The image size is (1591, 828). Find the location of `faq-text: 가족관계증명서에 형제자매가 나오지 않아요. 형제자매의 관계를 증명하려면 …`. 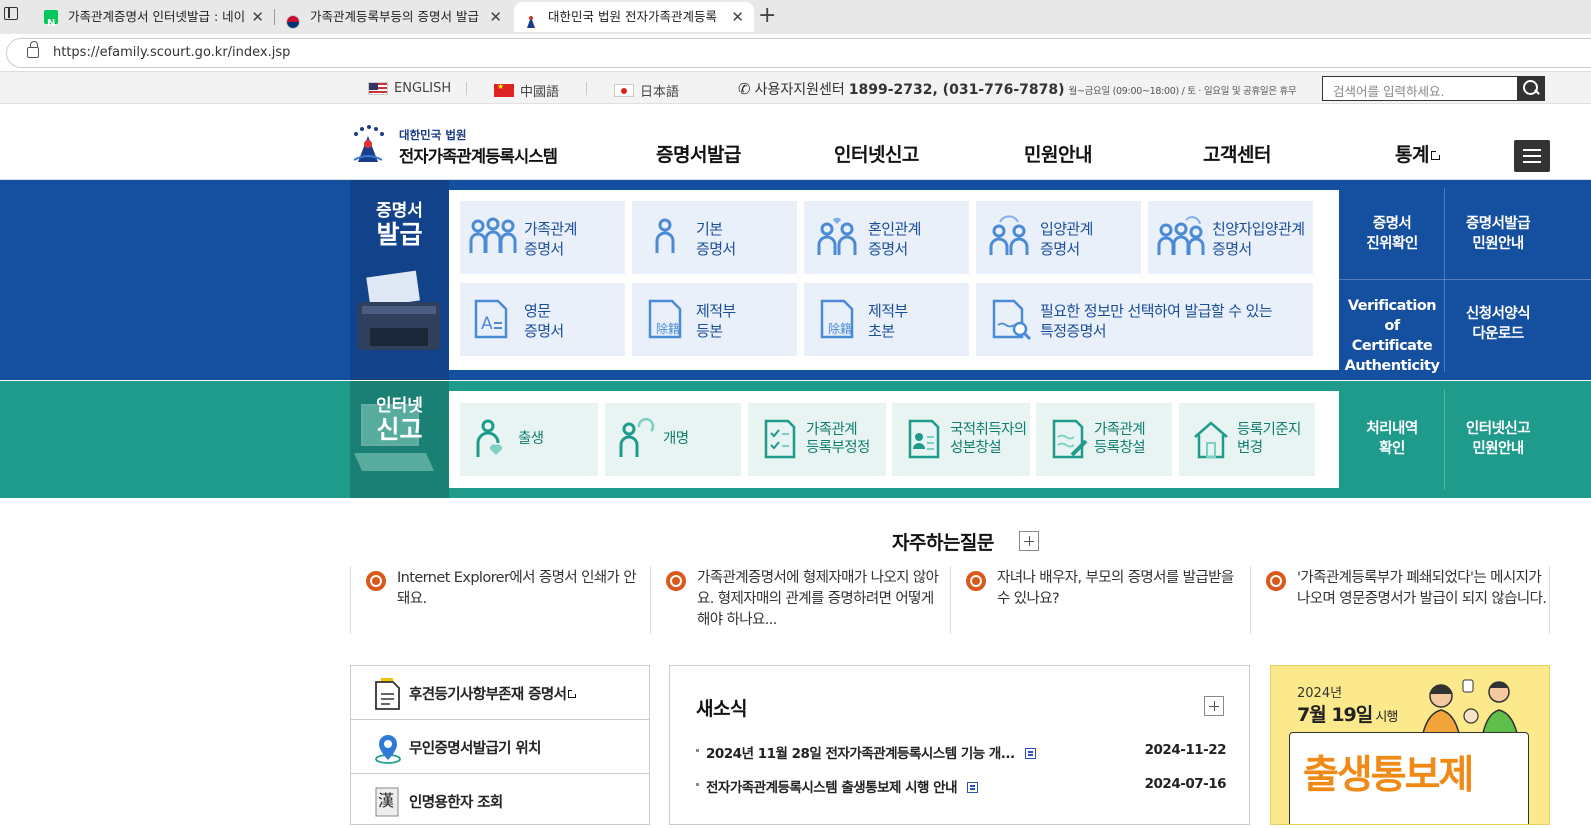

faq-text: 가족관계증명서에 형제자매가 나오지 않아요. 형제자매의 관계를 증명하려면 … is located at coordinates (818, 599).